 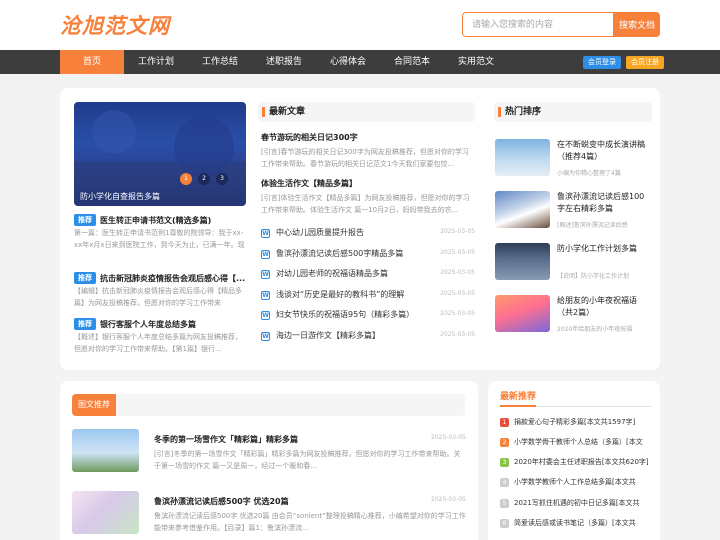 I want to click on list-item-title: 浅谈对“历史是最好的教科书”的理解, so click(x=351, y=294).